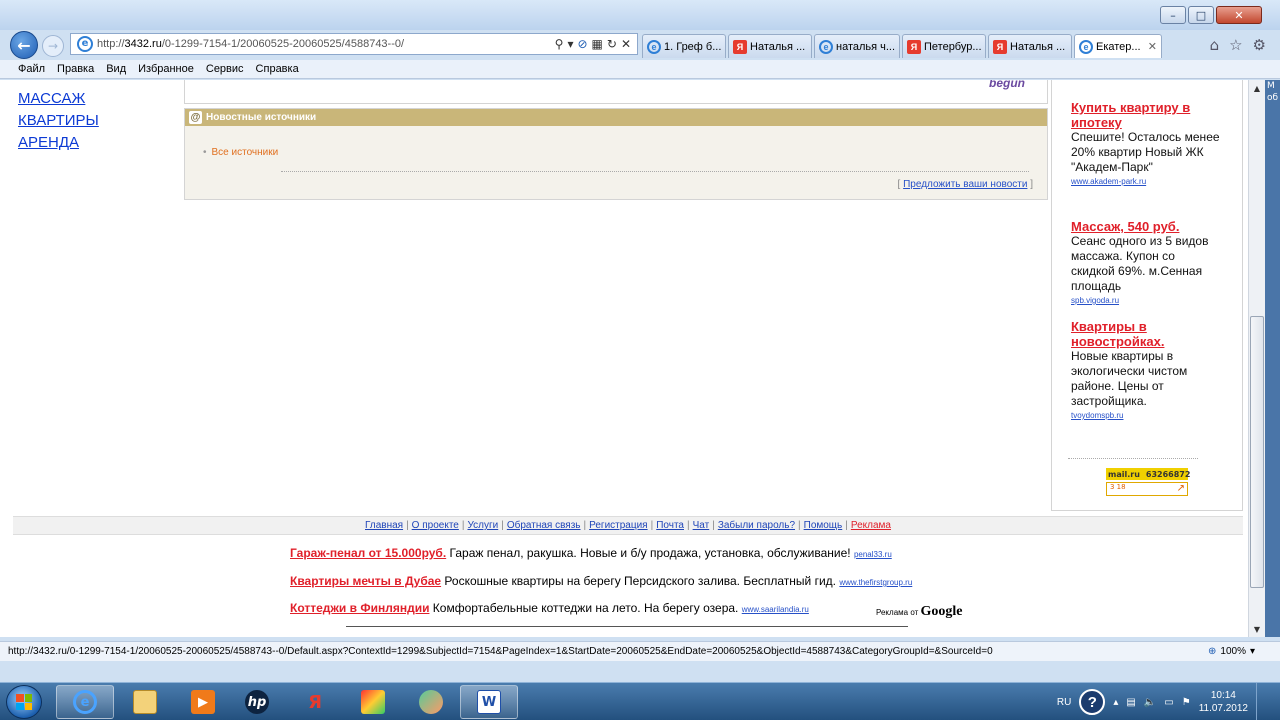 The width and height of the screenshot is (1280, 720). I want to click on vertical-scrollbar: ▲ ▼, so click(1256, 358).